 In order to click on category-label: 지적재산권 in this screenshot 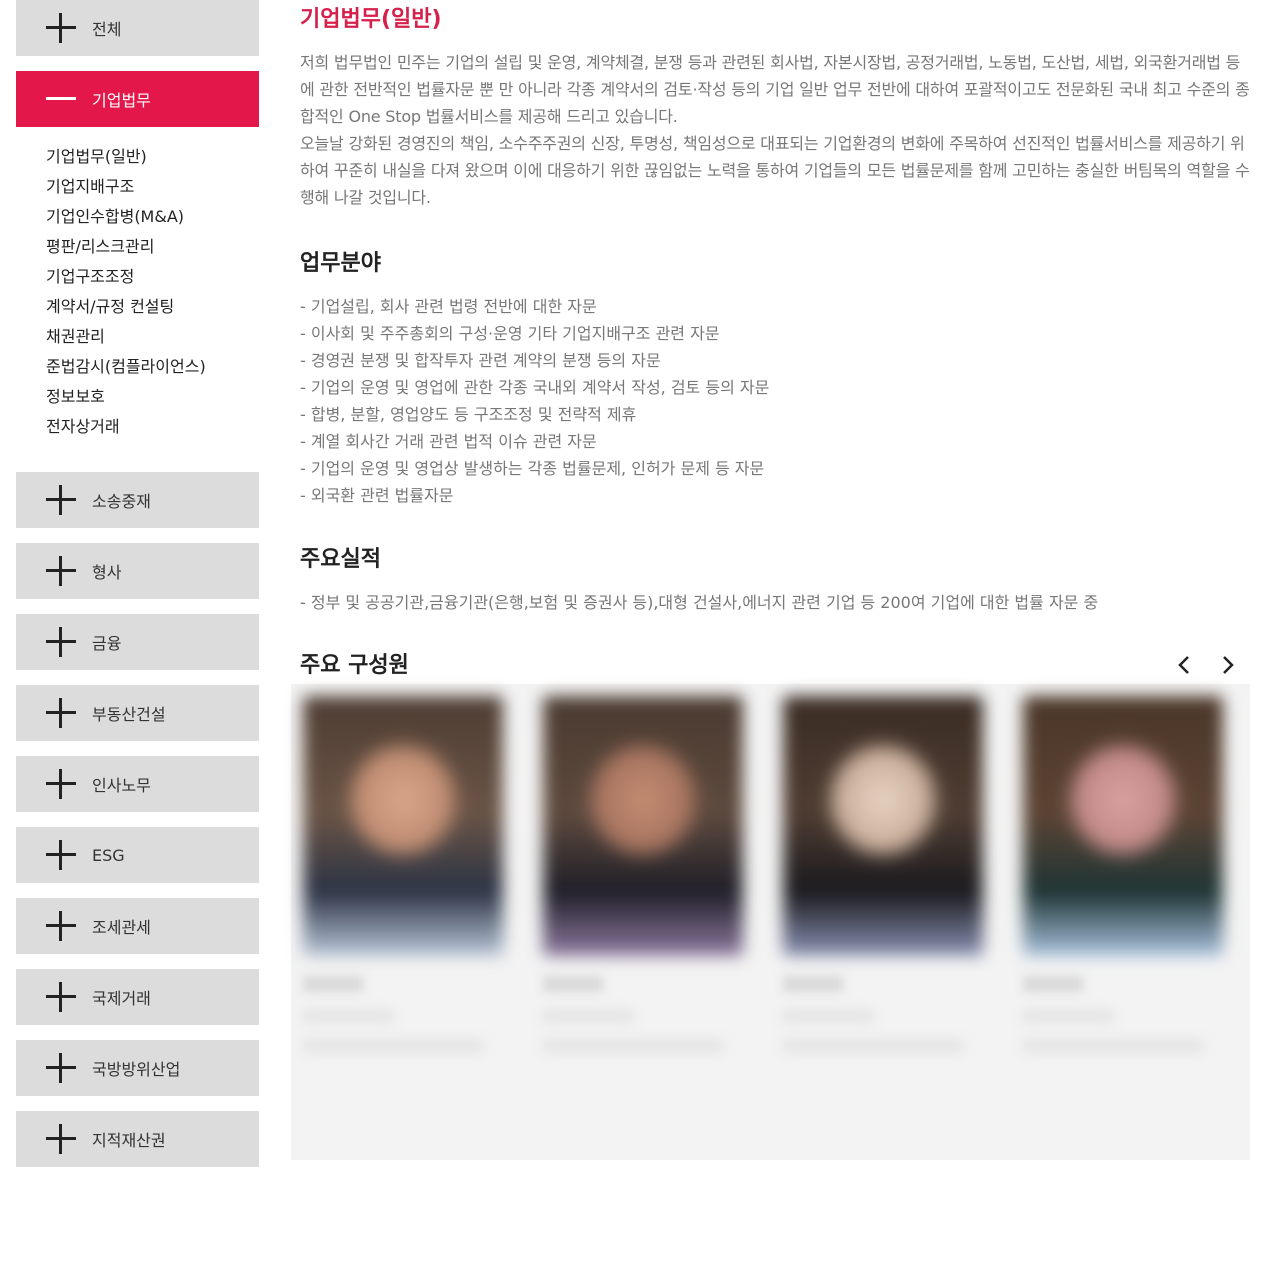, I will do `click(129, 1140)`.